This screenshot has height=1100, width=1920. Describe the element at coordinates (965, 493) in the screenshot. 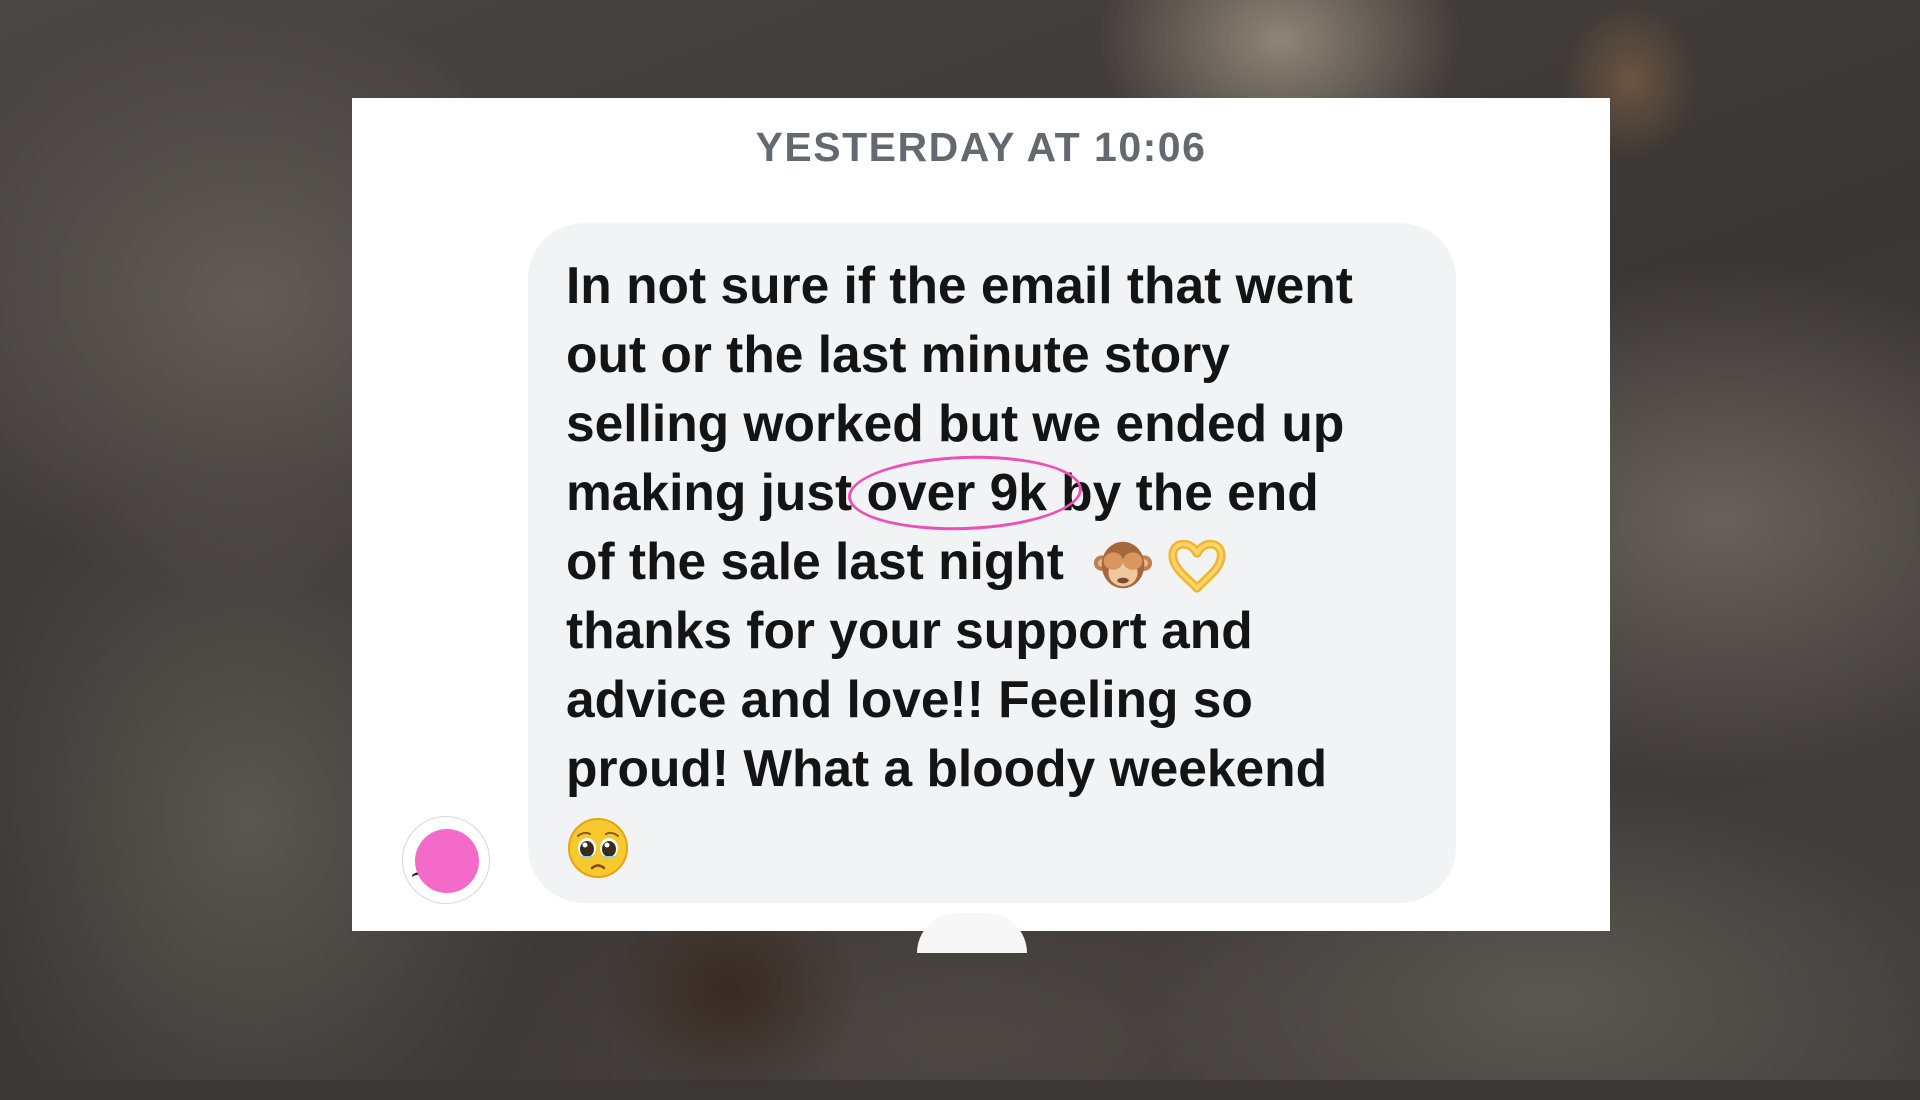

I see `highlighted-amount: over 9k` at that location.